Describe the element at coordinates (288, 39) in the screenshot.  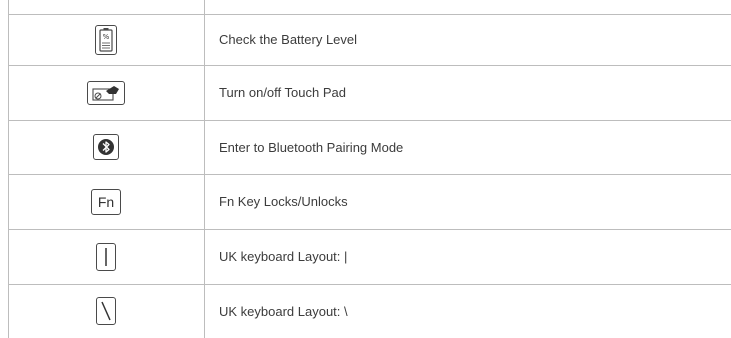
I see `row-description: Check the Battery Level` at that location.